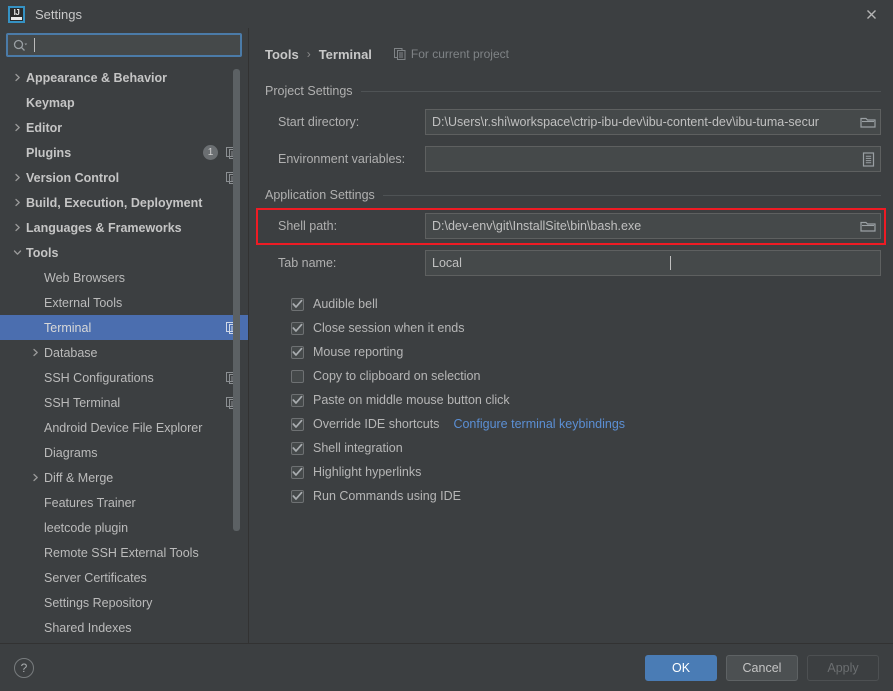 This screenshot has width=893, height=691. Describe the element at coordinates (124, 127) in the screenshot. I see `sidebar-item-editor: Editor` at that location.